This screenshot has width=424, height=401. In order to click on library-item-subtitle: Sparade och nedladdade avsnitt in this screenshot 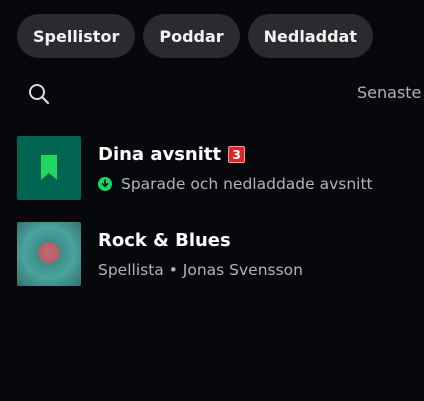, I will do `click(235, 184)`.